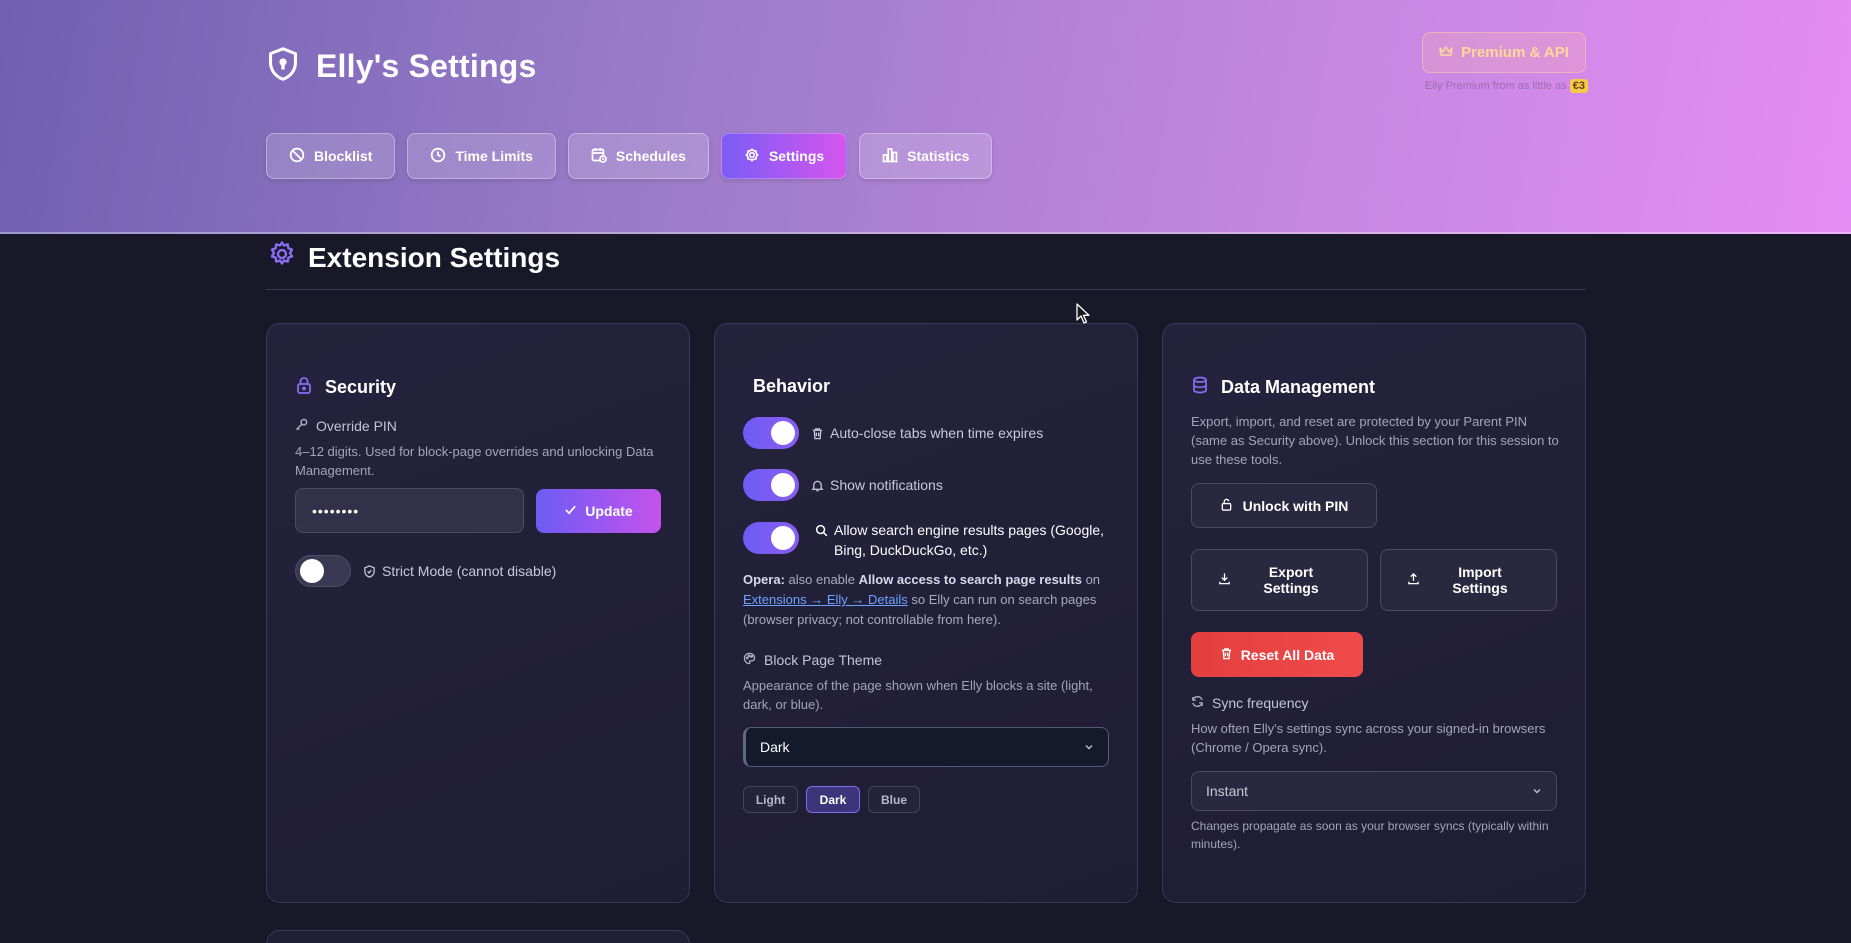  Describe the element at coordinates (764, 579) in the screenshot. I see `opera-note-bold: Opera:` at that location.